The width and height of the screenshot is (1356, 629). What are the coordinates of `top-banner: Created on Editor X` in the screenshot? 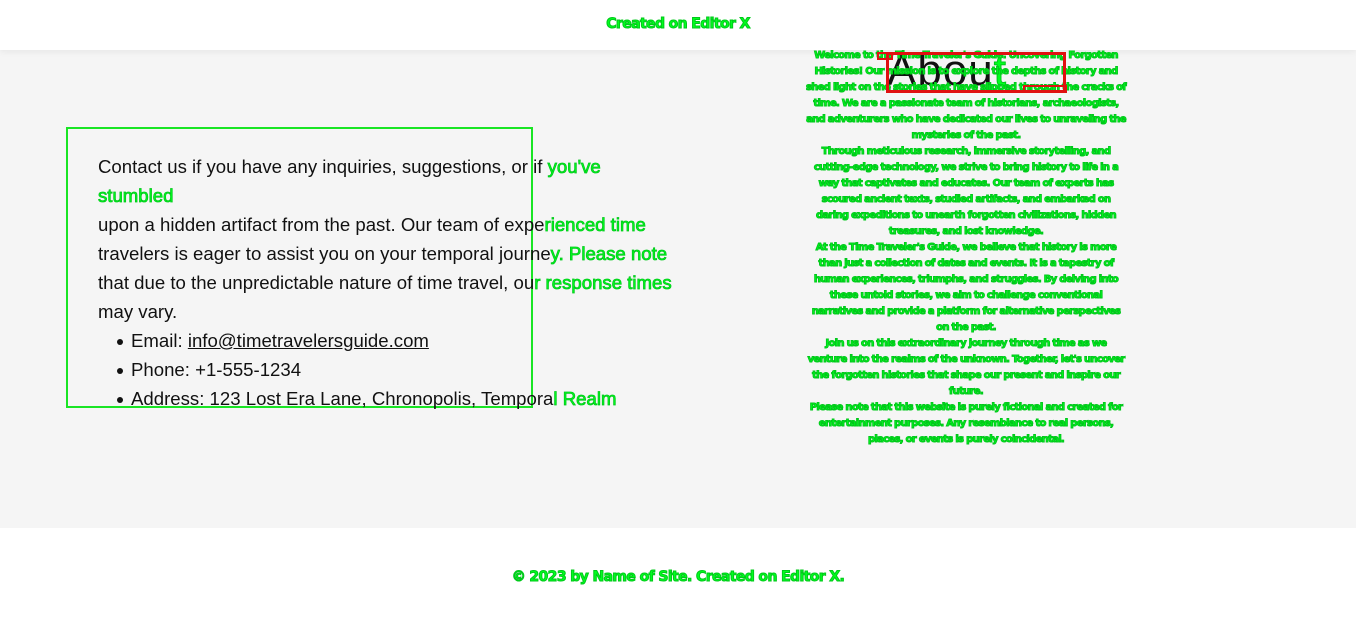 It's located at (678, 25).